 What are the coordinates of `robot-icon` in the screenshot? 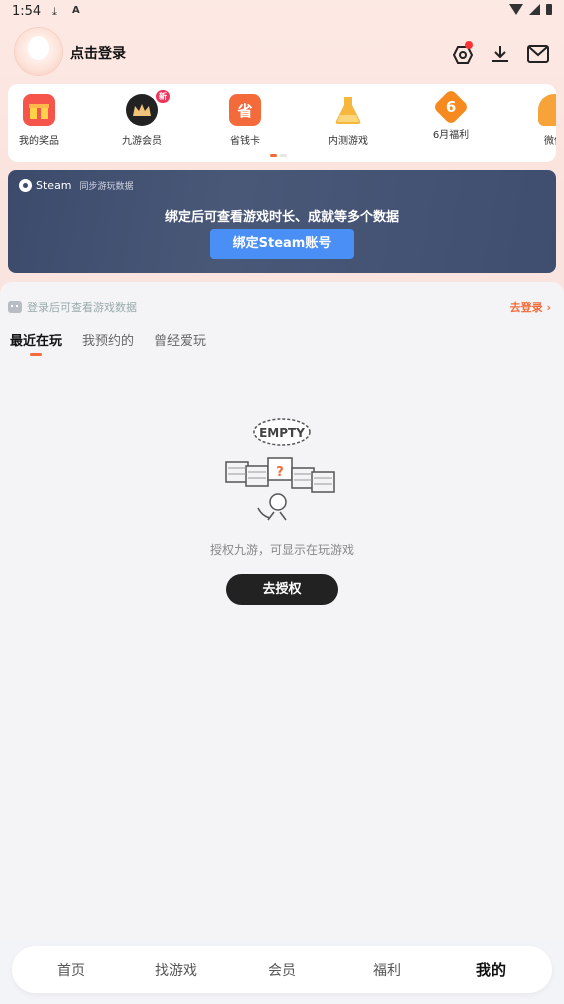 It's located at (15, 307).